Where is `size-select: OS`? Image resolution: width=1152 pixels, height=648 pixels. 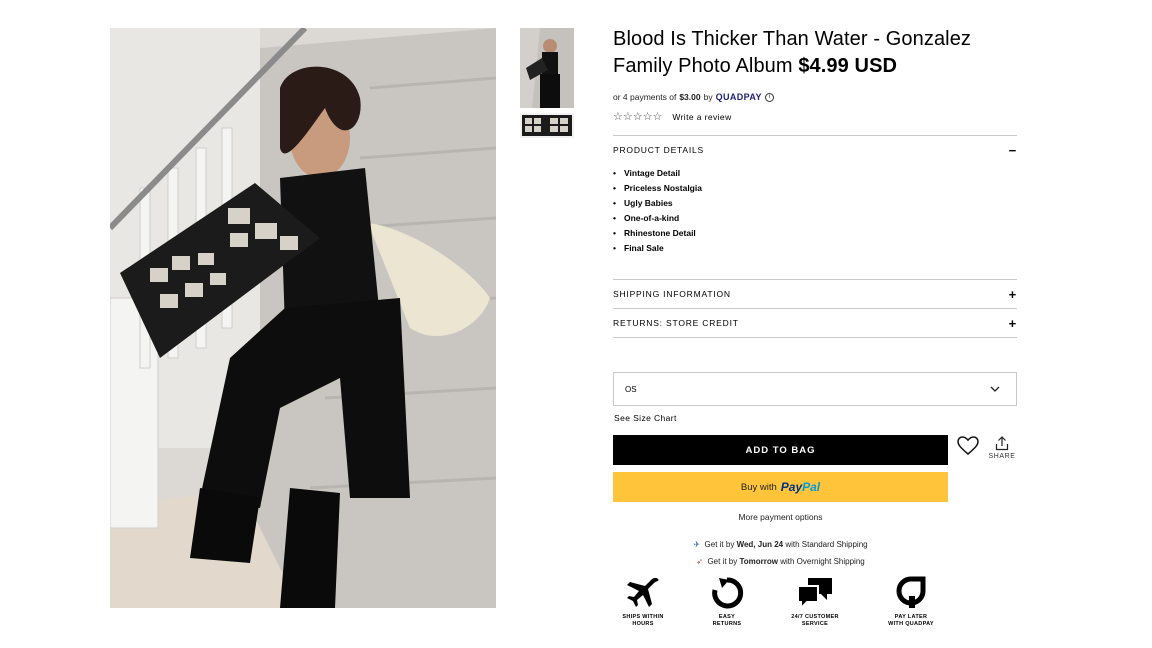
size-select: OS is located at coordinates (815, 389).